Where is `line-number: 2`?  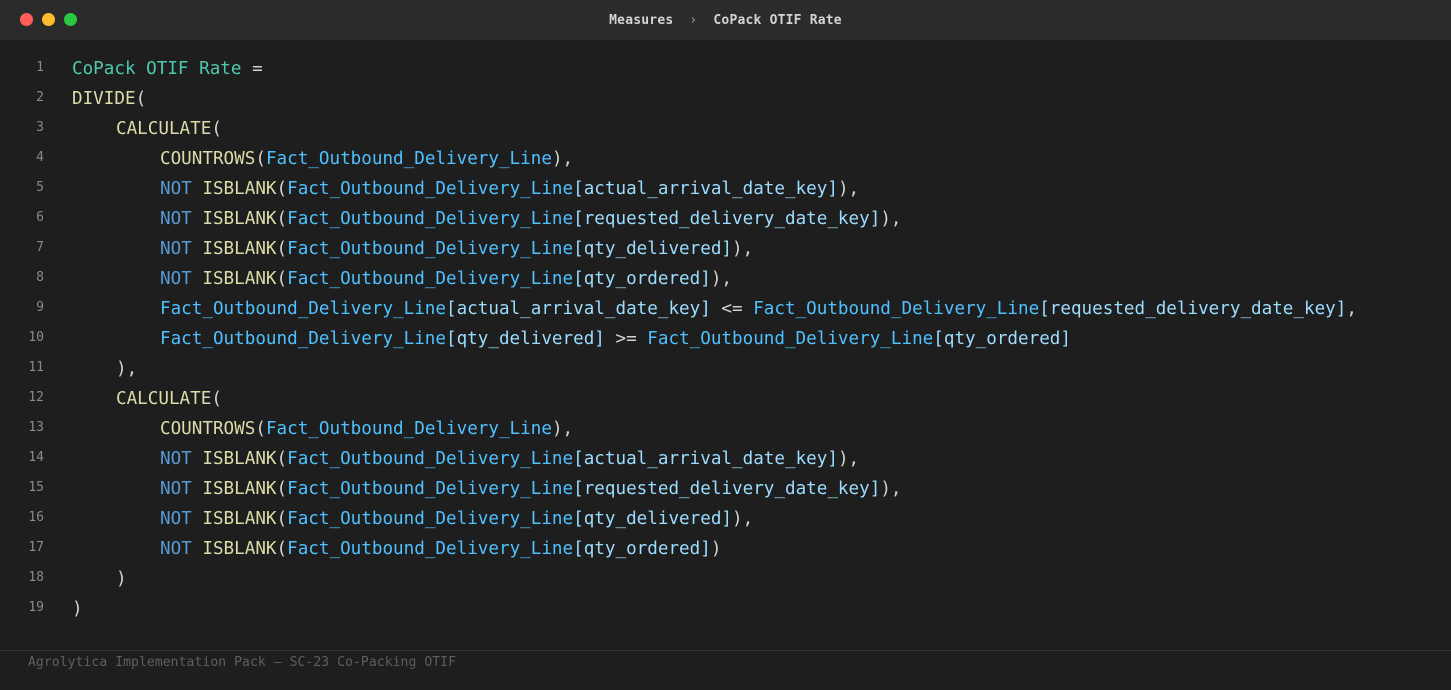 line-number: 2 is located at coordinates (40, 97).